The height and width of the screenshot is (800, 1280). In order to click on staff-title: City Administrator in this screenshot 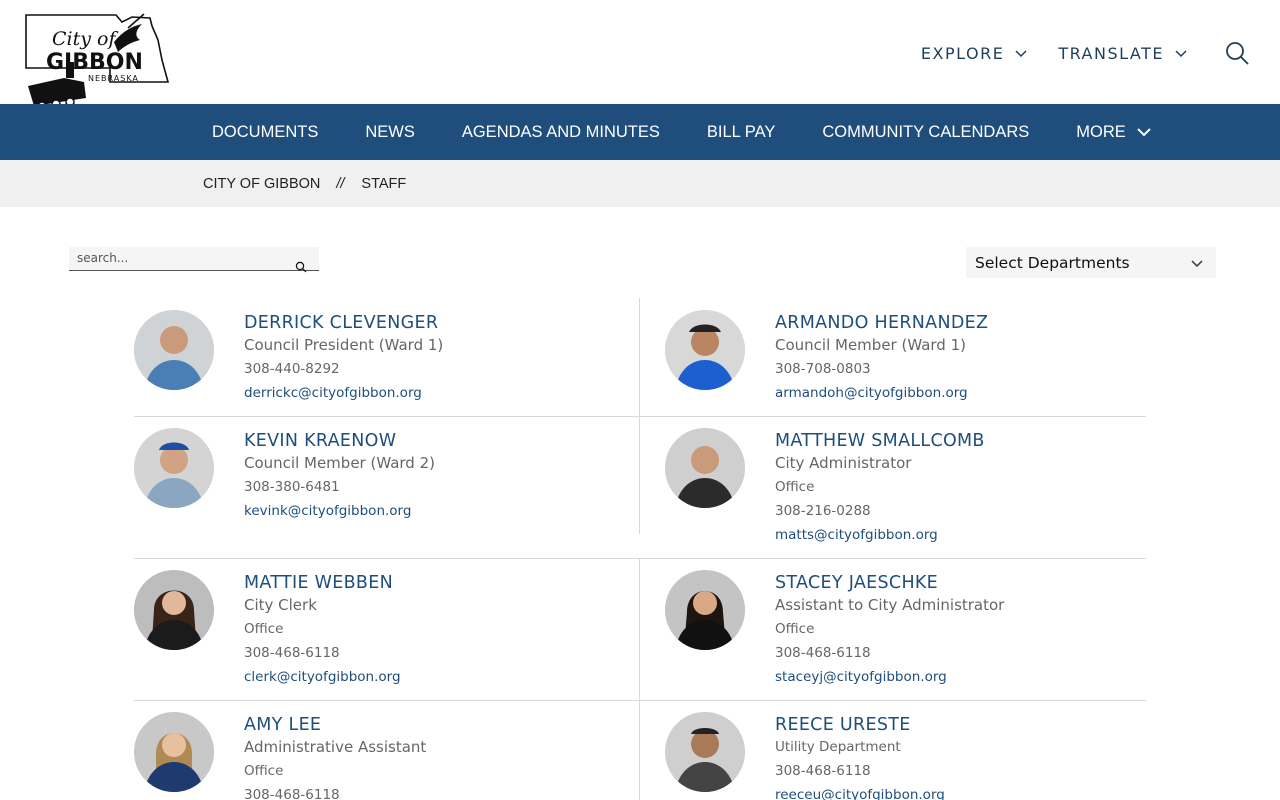, I will do `click(843, 463)`.